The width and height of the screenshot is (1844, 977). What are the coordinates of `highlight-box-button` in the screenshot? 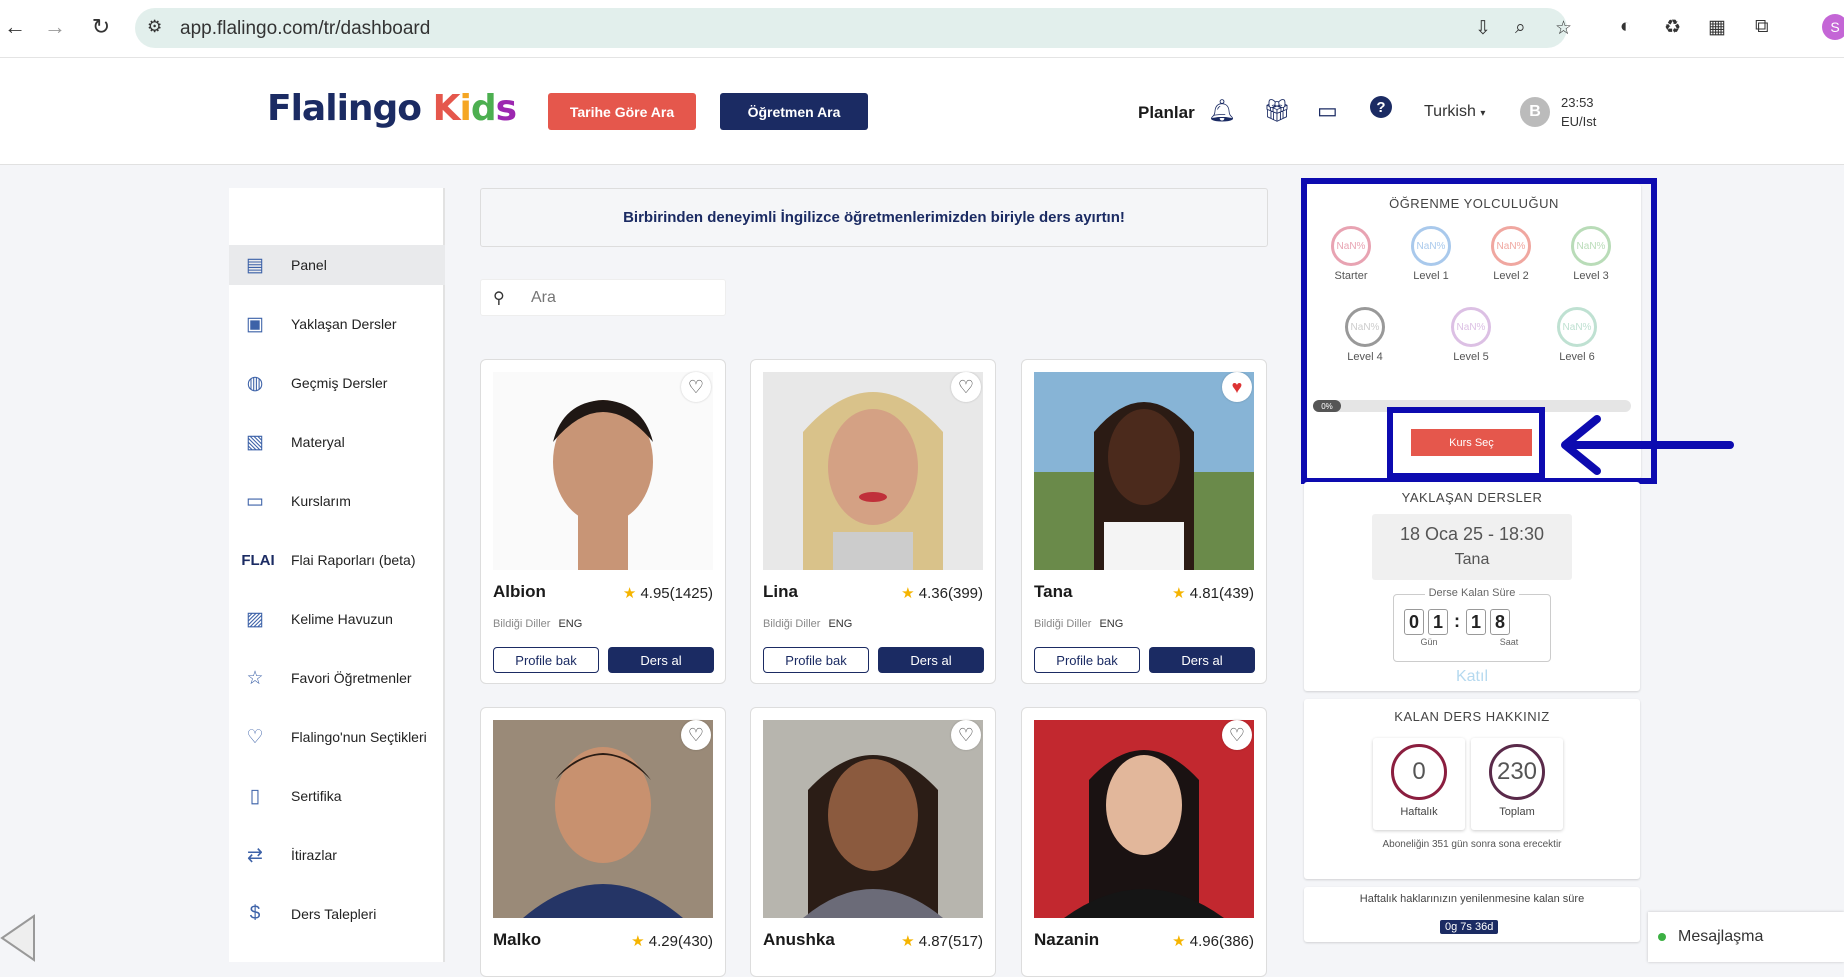 It's located at (1466, 443).